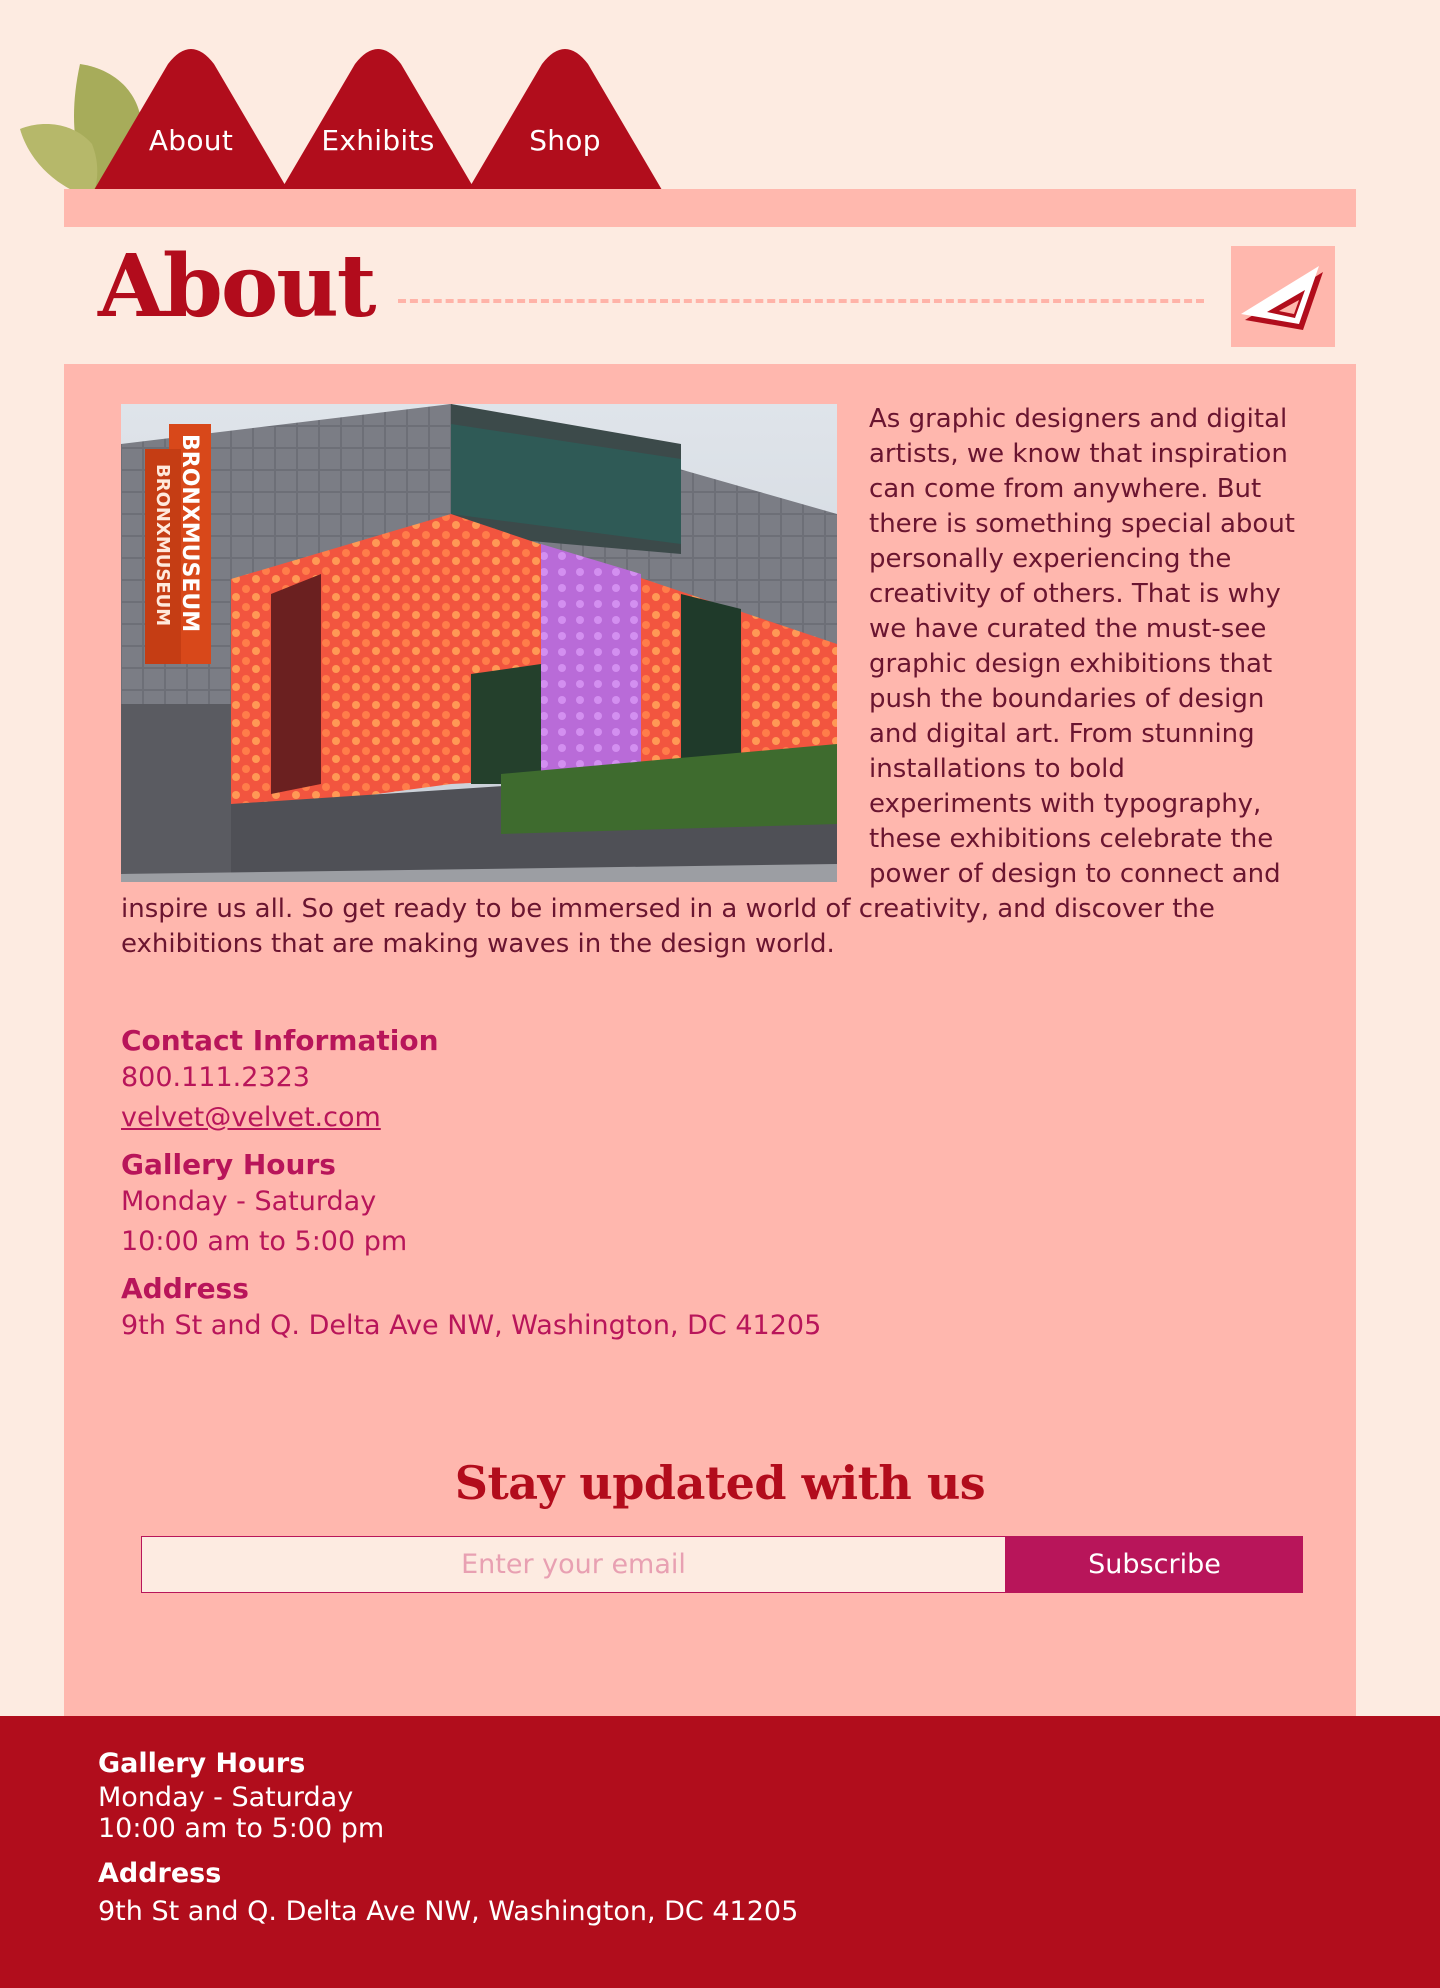  Describe the element at coordinates (710, 208) in the screenshot. I see `nav-underline-strip` at that location.